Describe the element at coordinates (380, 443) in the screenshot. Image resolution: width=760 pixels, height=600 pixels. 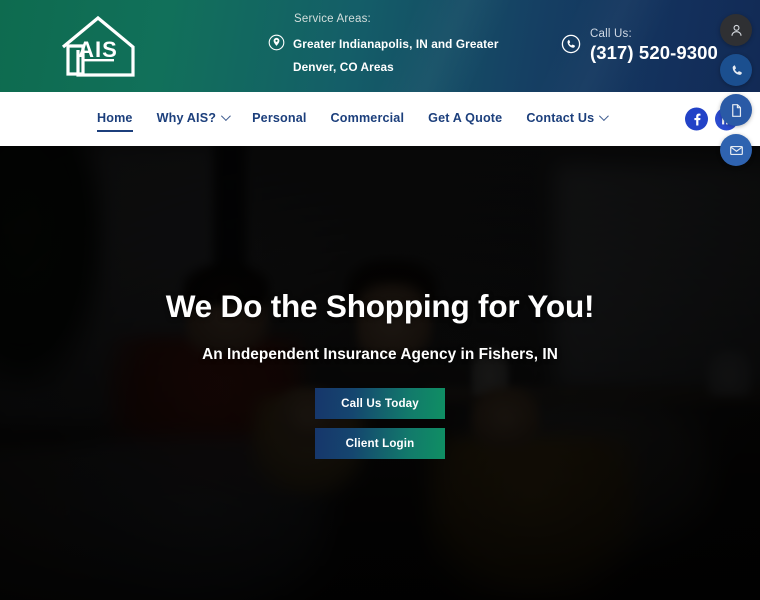
I see `client-login-button: Client Login` at that location.